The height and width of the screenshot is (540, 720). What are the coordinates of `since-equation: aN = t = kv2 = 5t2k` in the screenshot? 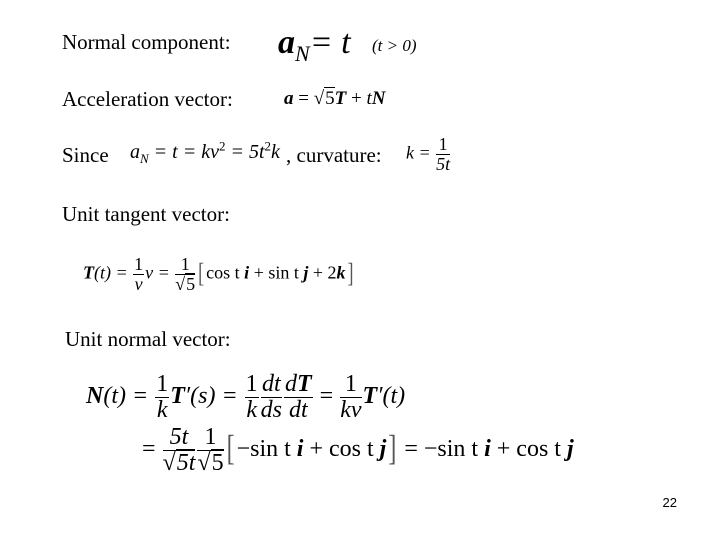 It's located at (205, 152).